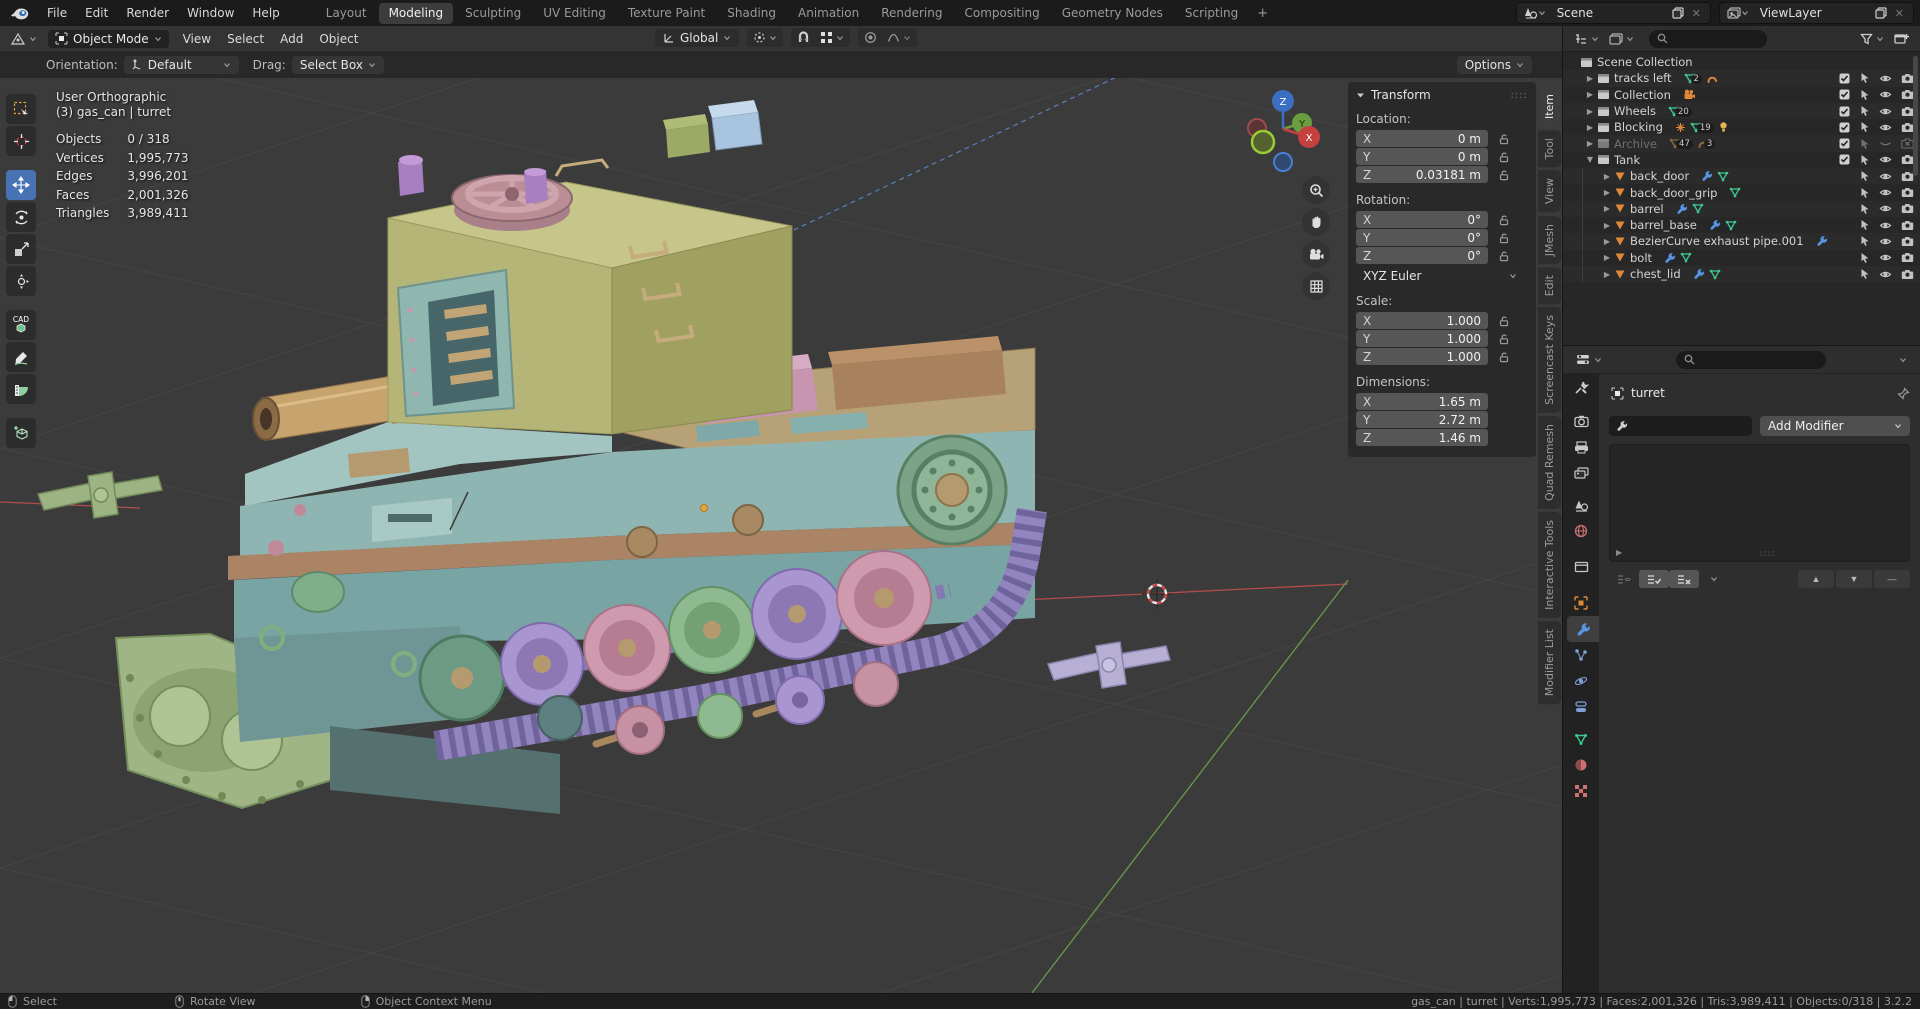 Image resolution: width=1920 pixels, height=1009 pixels. What do you see at coordinates (1581, 739) in the screenshot?
I see `properties-tab-object-data` at bounding box center [1581, 739].